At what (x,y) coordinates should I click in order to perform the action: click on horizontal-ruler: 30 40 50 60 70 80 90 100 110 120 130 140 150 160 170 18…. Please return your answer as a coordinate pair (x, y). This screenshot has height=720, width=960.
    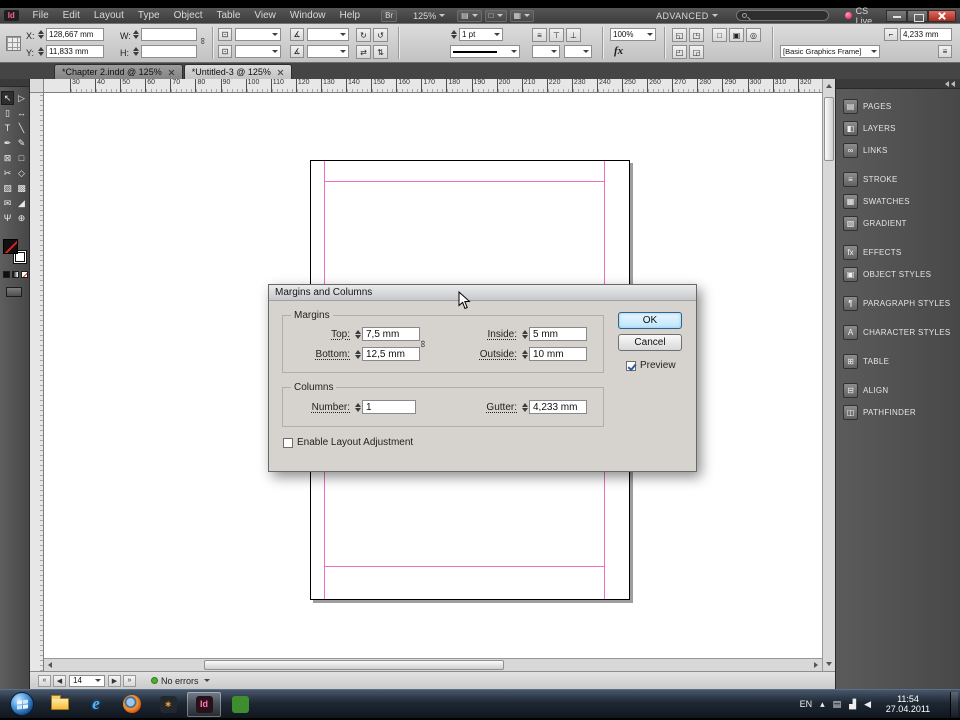
    Looking at the image, I should click on (433, 86).